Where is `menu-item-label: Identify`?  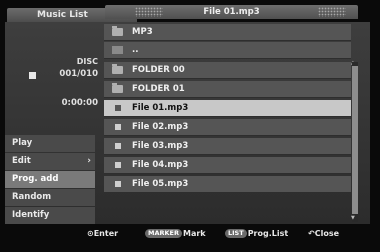
menu-item-label: Identify is located at coordinates (31, 215).